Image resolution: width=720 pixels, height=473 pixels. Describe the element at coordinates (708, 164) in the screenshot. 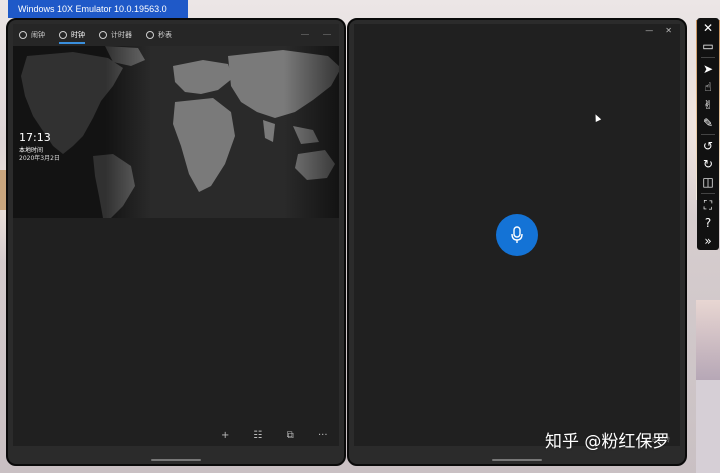

I see `rotate-right-button: ↻` at that location.